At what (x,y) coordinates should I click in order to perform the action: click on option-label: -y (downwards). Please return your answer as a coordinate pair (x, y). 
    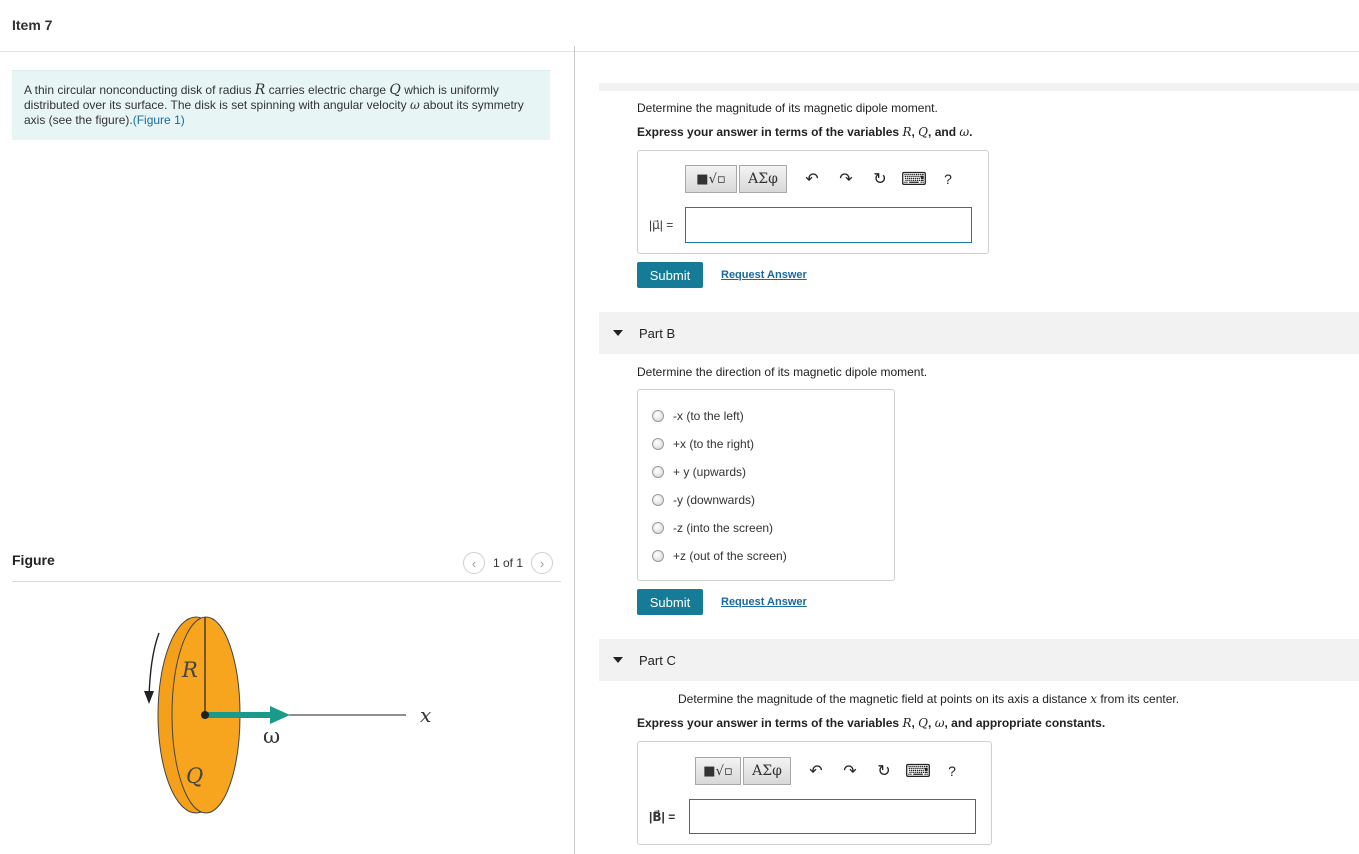
    Looking at the image, I should click on (714, 500).